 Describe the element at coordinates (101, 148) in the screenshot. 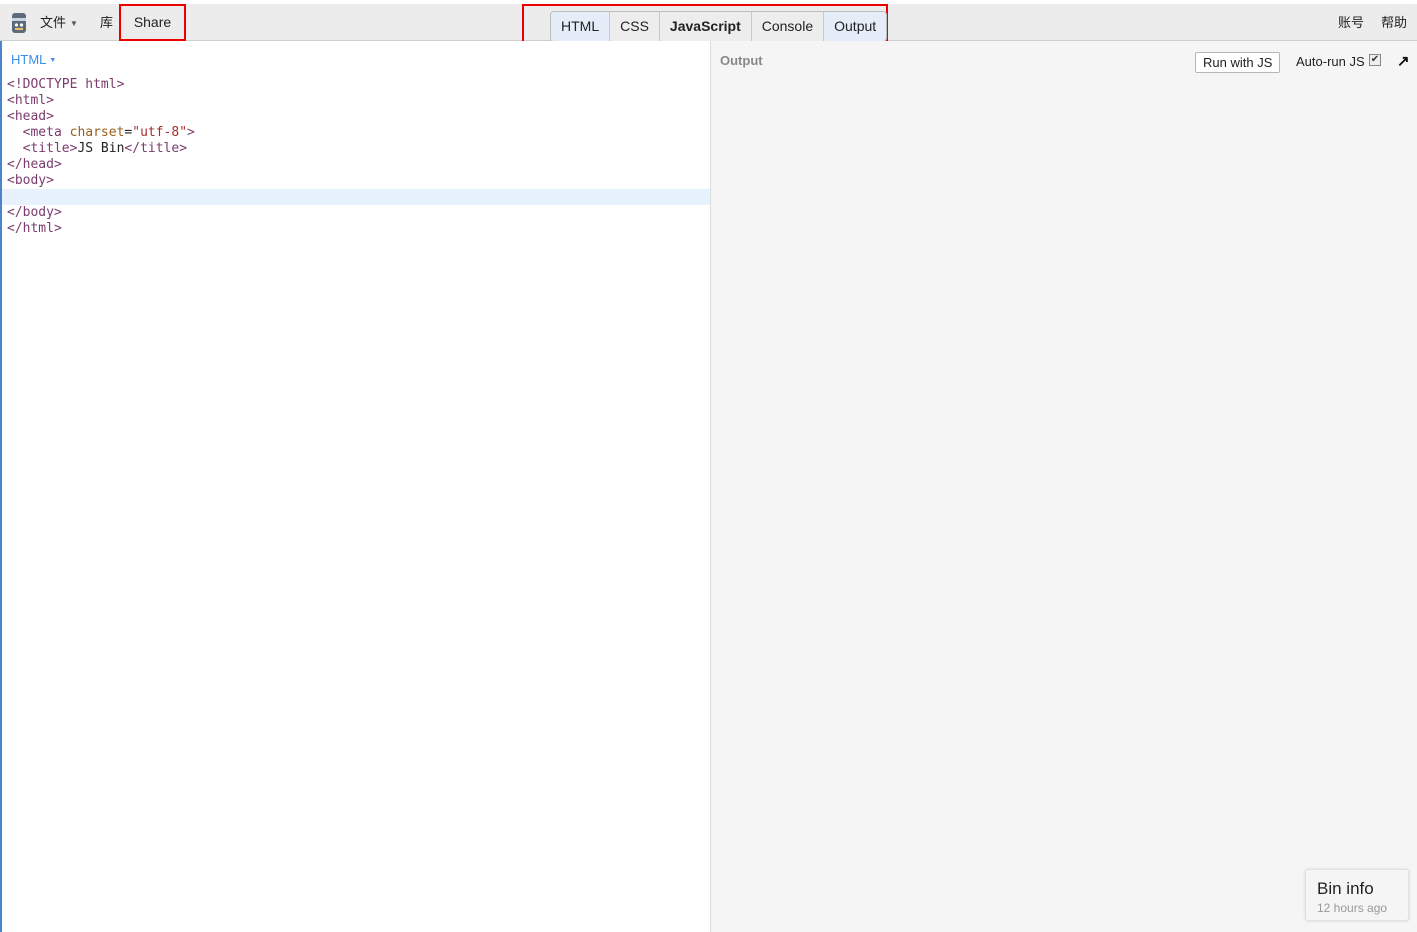

I see `text-token: JS Bin` at that location.